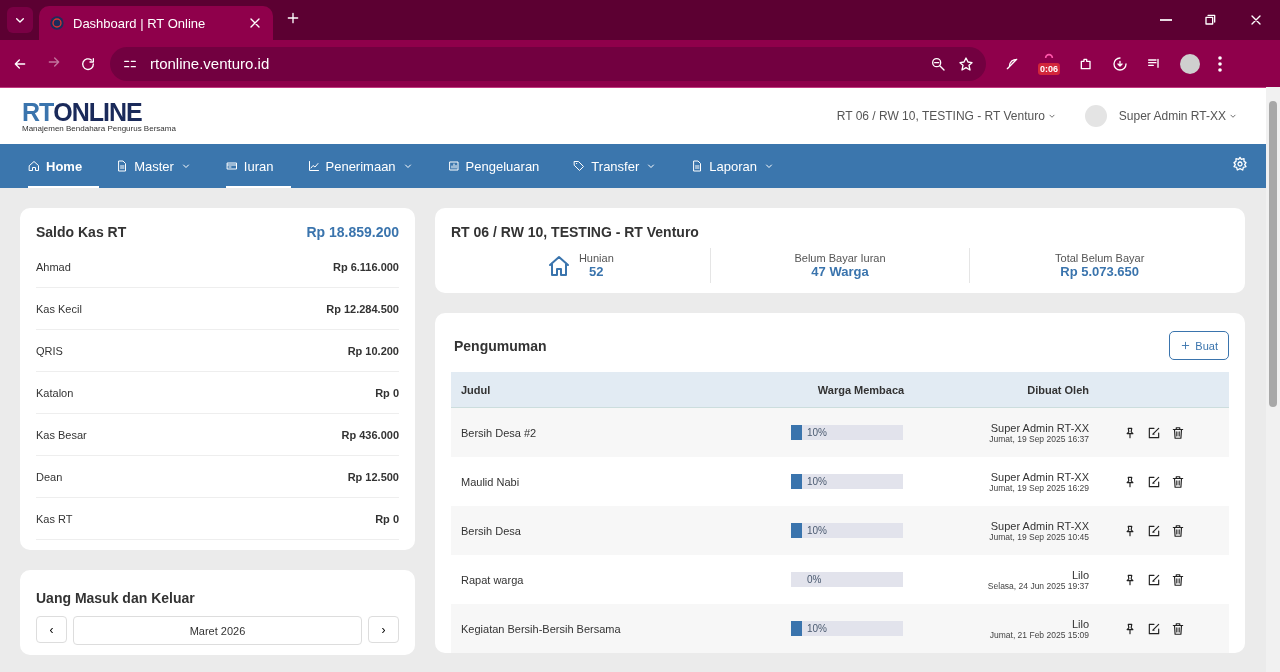 This screenshot has width=1280, height=672. I want to click on card-title: Saldo Kas RT, so click(81, 232).